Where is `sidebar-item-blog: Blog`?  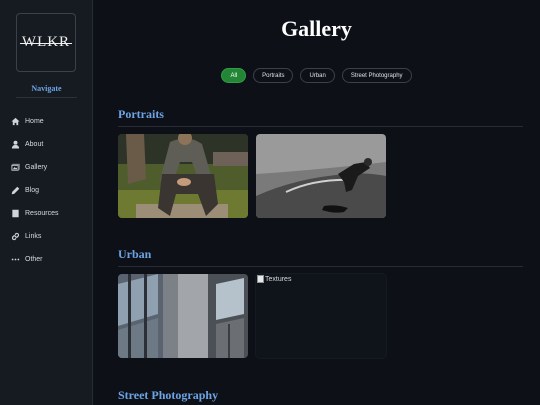
sidebar-item-blog: Blog is located at coordinates (46, 190).